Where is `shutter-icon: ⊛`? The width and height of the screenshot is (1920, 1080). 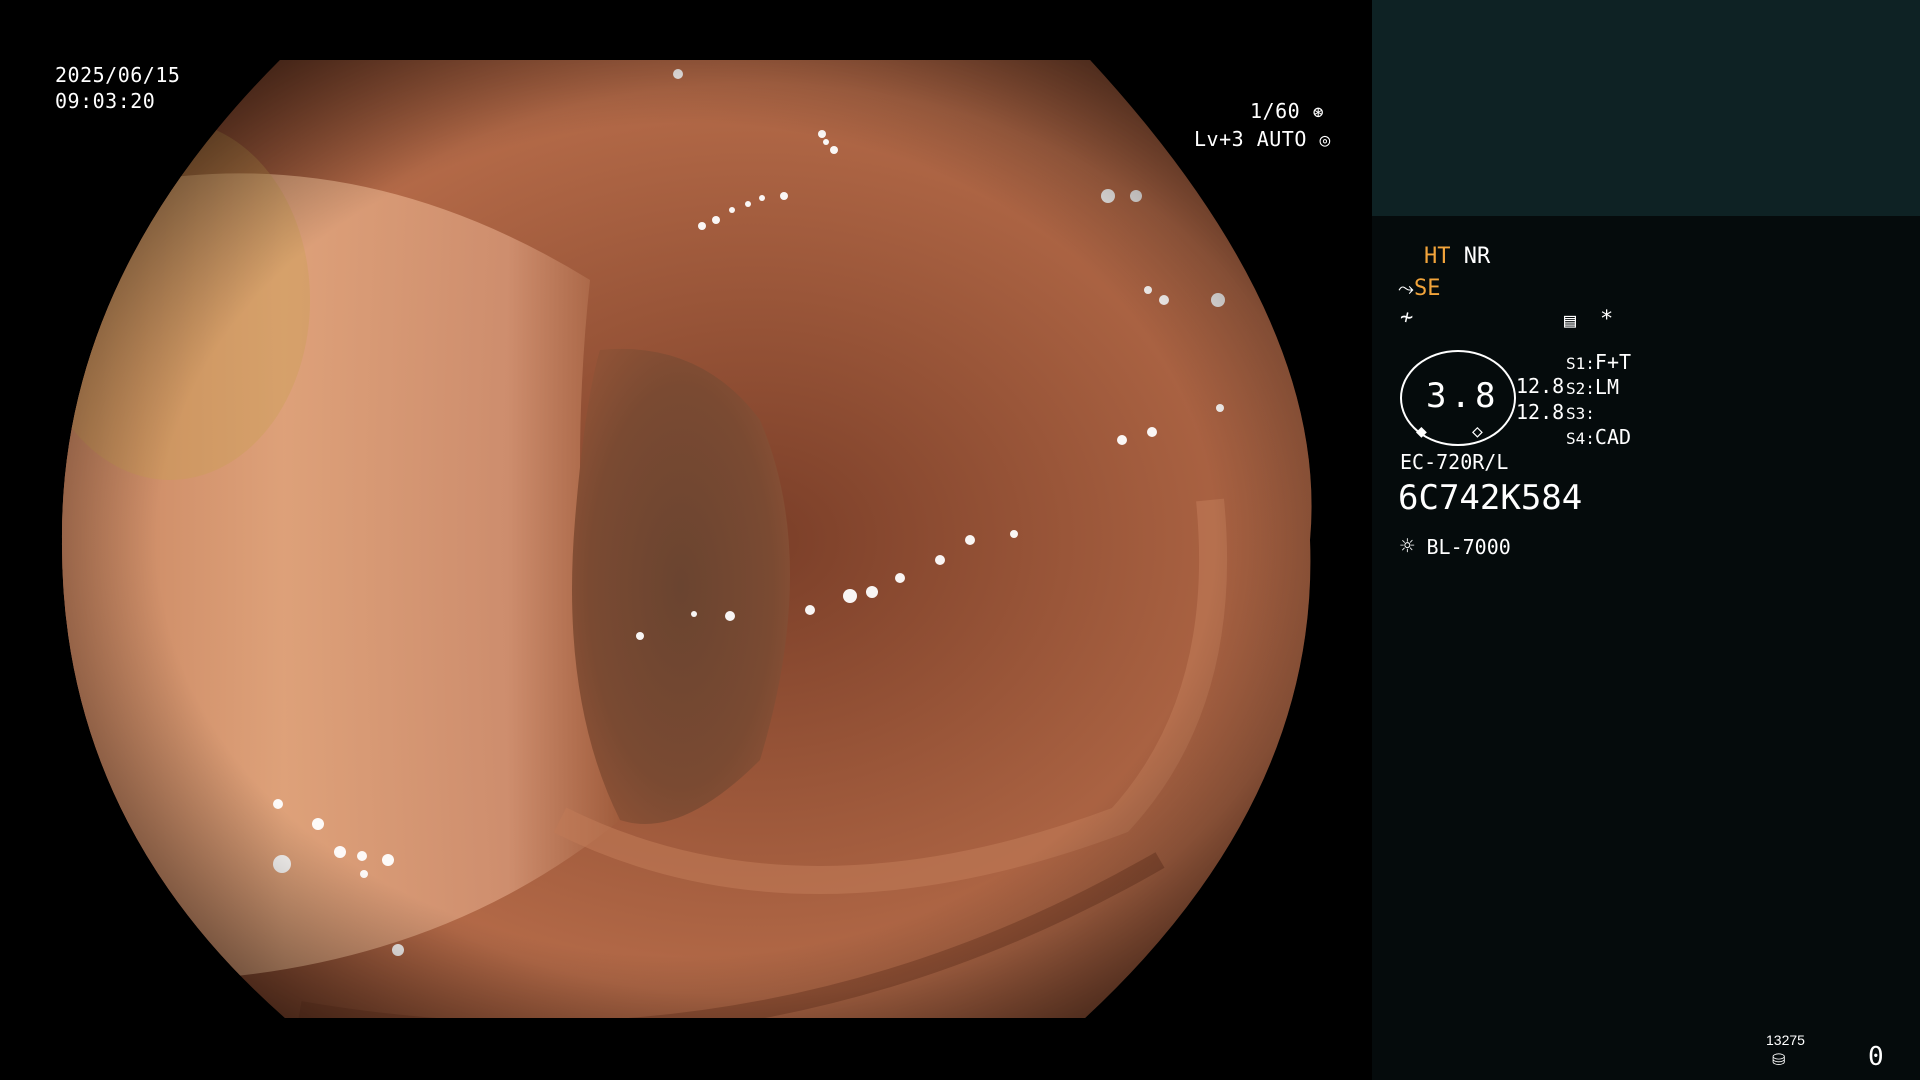
shutter-icon: ⊛ is located at coordinates (1318, 112).